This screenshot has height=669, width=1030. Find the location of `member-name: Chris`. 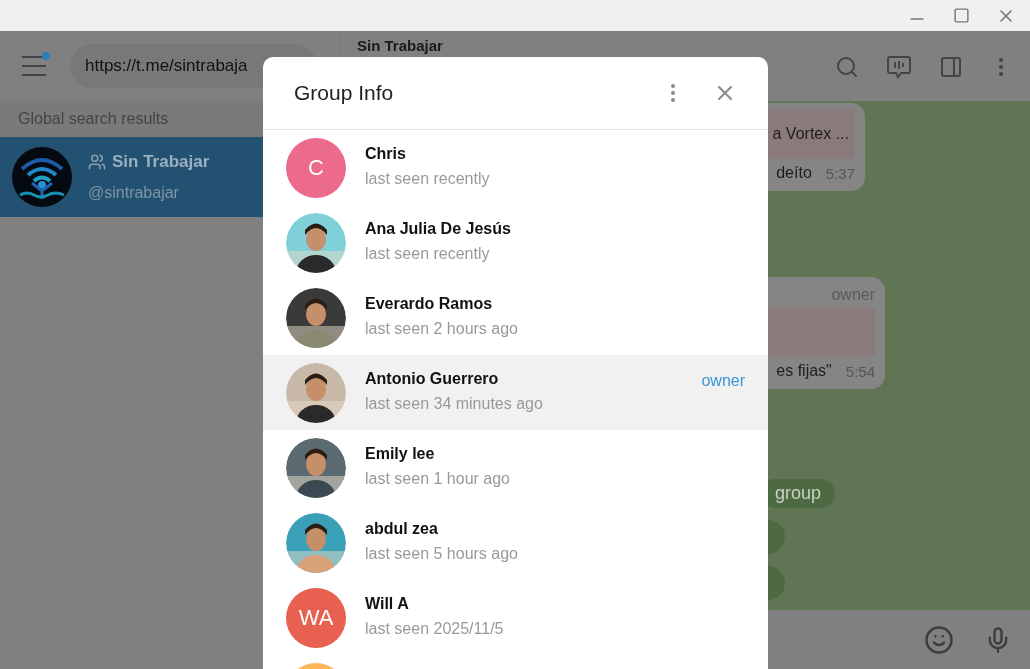

member-name: Chris is located at coordinates (386, 153).